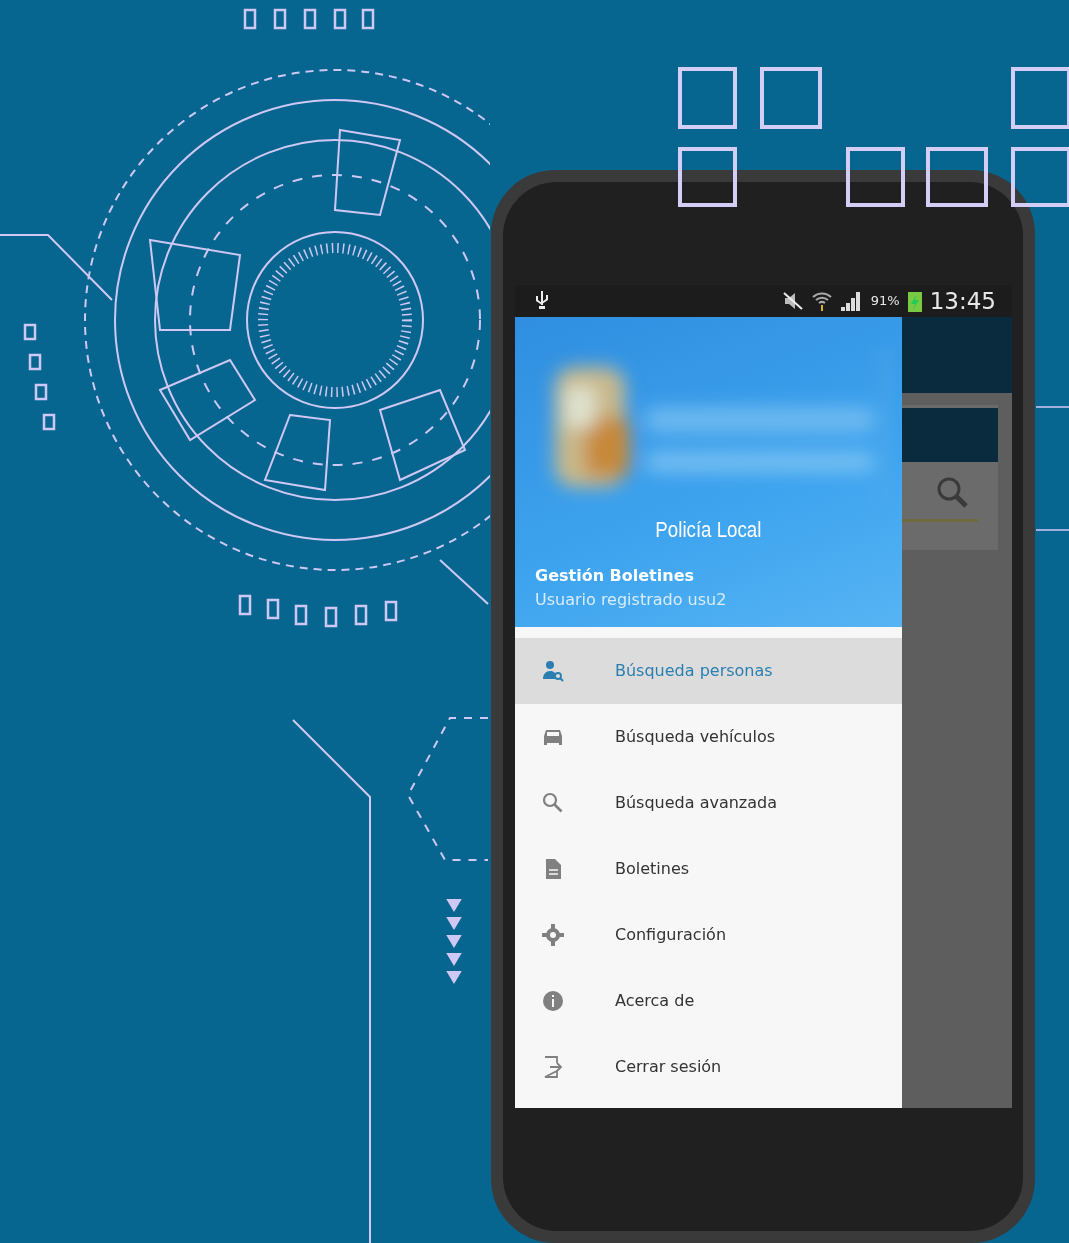 The height and width of the screenshot is (1243, 1069). I want to click on drawer-title: Policía Local, so click(708, 530).